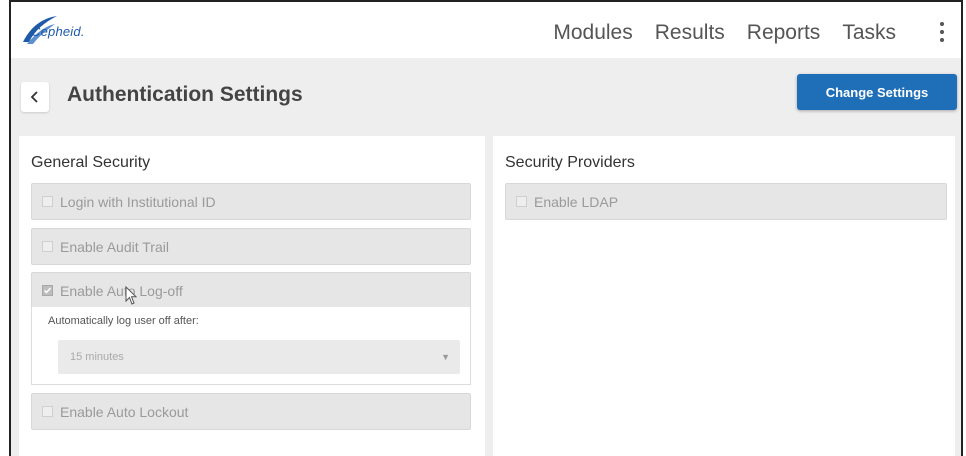  What do you see at coordinates (942, 33) in the screenshot?
I see `more-menu-icon` at bounding box center [942, 33].